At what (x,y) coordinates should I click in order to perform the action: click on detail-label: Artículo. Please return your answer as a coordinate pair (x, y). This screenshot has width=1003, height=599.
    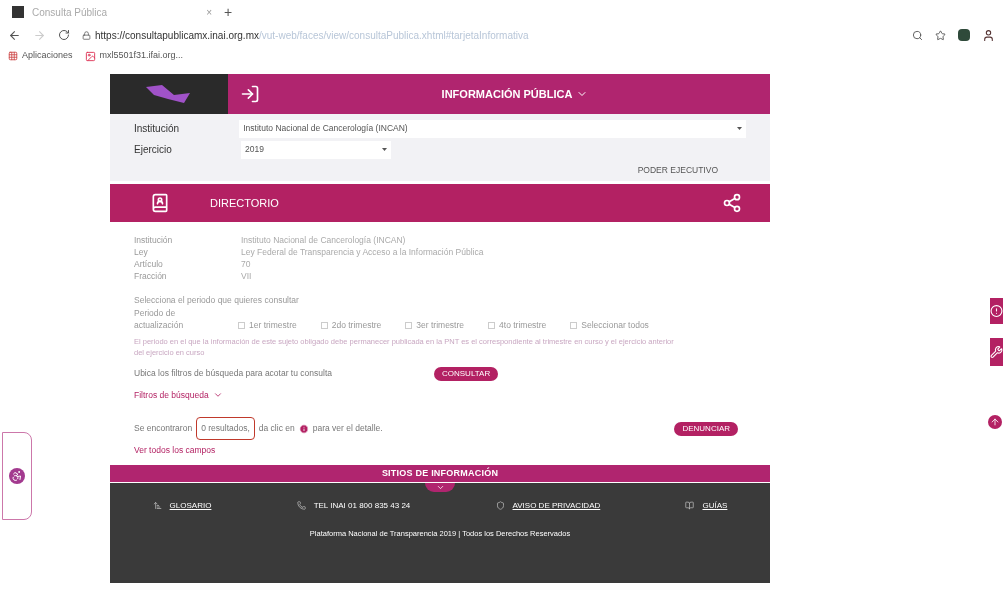
    Looking at the image, I should click on (149, 263).